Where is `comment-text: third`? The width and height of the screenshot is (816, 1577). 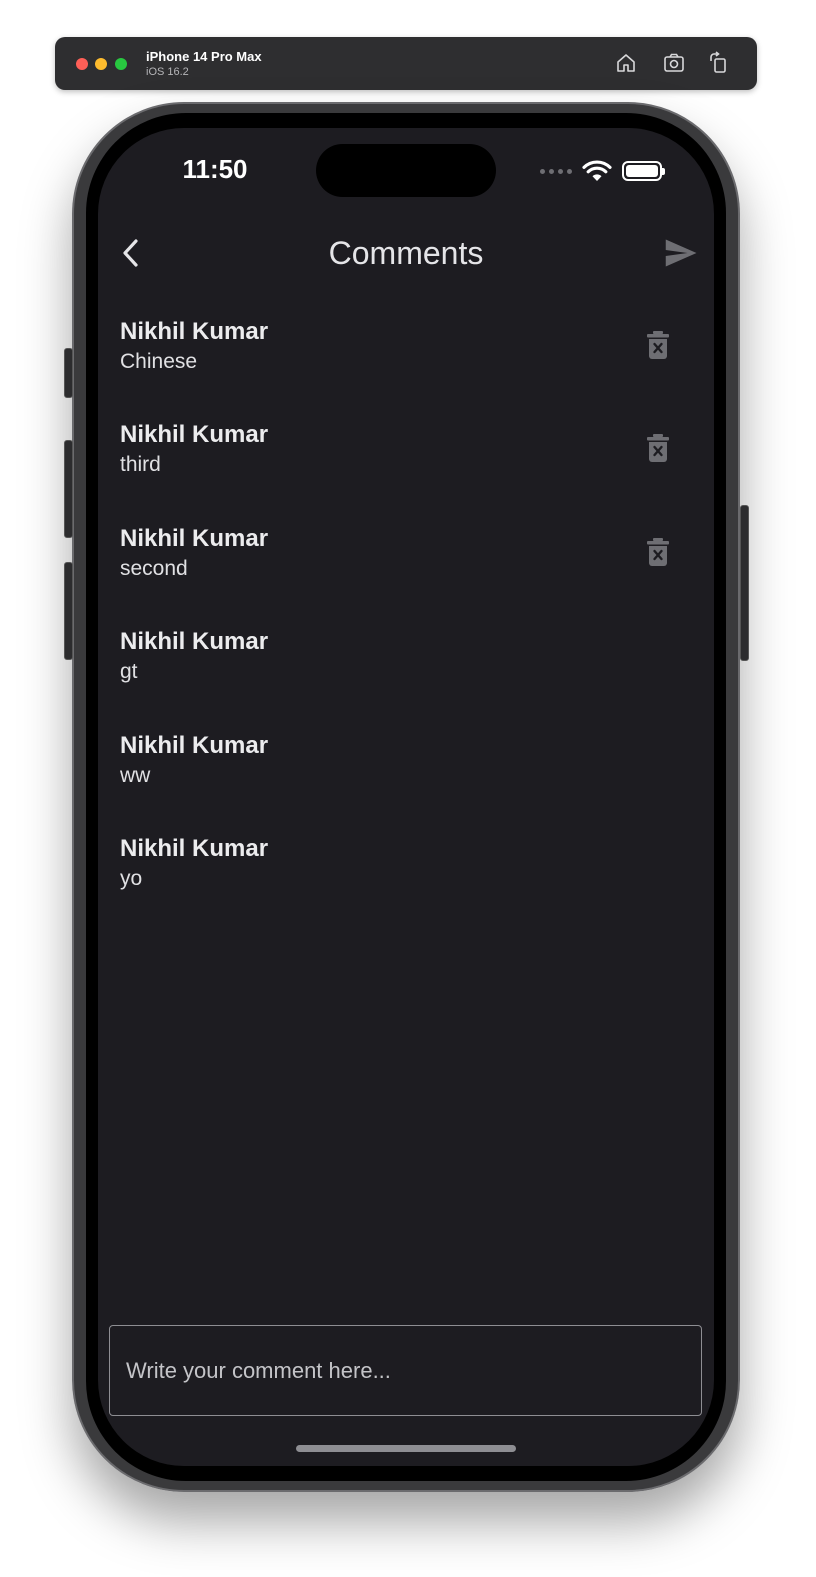 comment-text: third is located at coordinates (140, 465).